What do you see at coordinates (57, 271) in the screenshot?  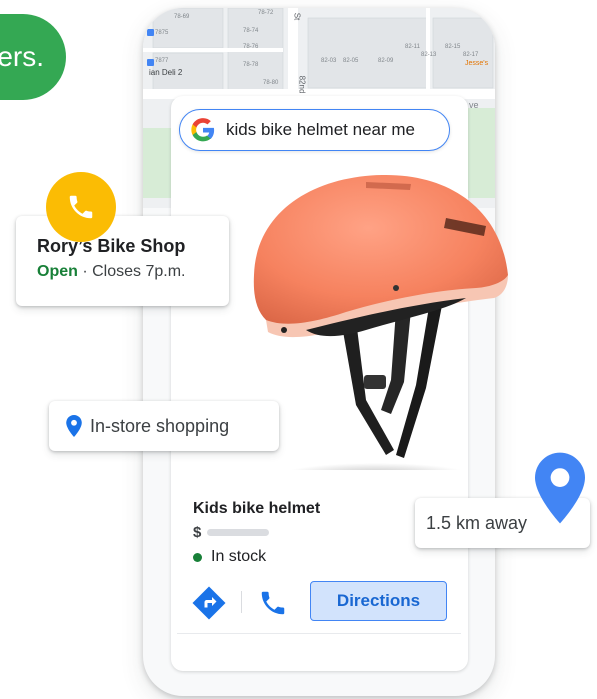 I see `open-status: Open` at bounding box center [57, 271].